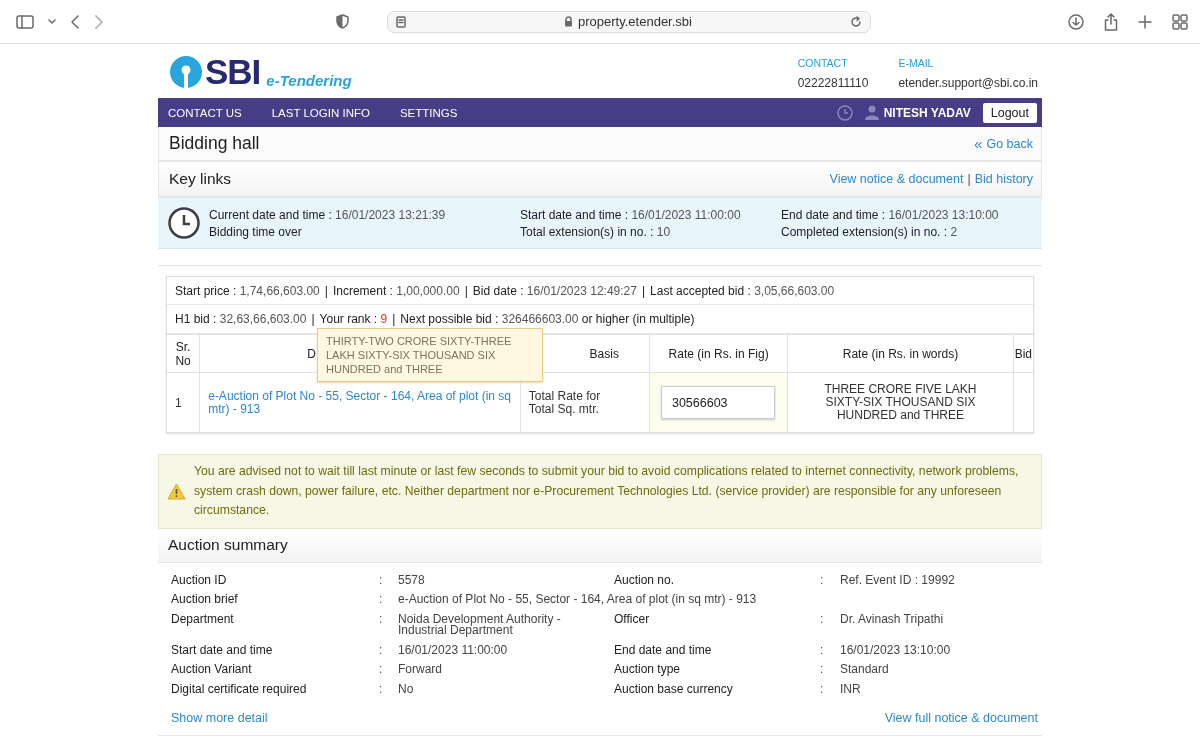 The width and height of the screenshot is (1200, 750). Describe the element at coordinates (241, 319) in the screenshot. I see `bid-info-field: H1 bid : 32,63,66,603.00` at that location.